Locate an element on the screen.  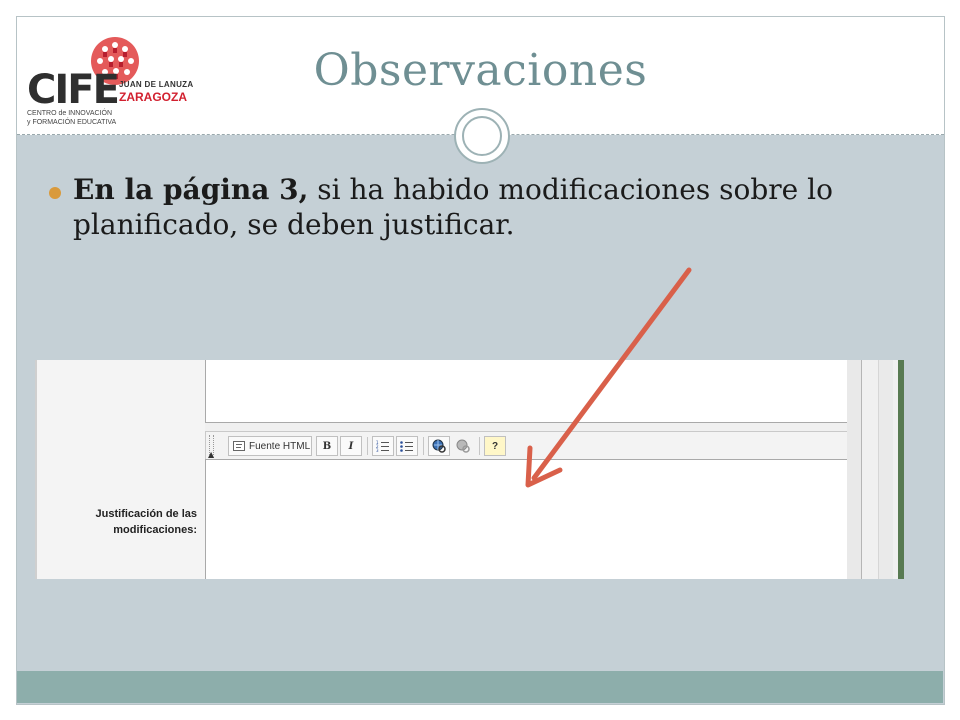
svg-text: 3 is located at coordinates (377, 450).